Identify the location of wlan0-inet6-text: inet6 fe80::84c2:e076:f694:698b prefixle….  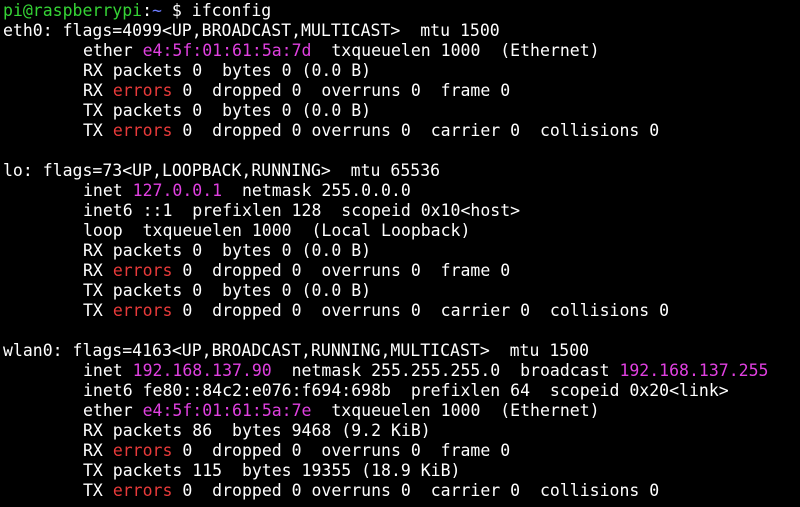
(406, 390).